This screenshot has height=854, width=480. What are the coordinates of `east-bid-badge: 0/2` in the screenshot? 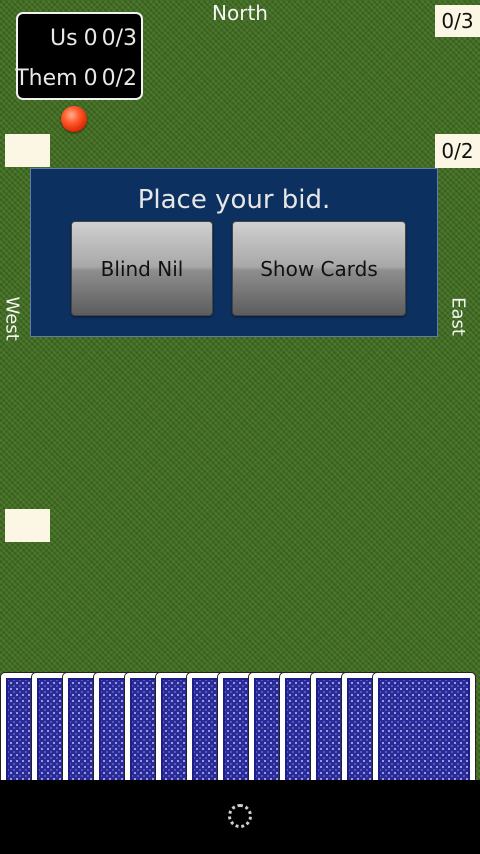 It's located at (457, 151).